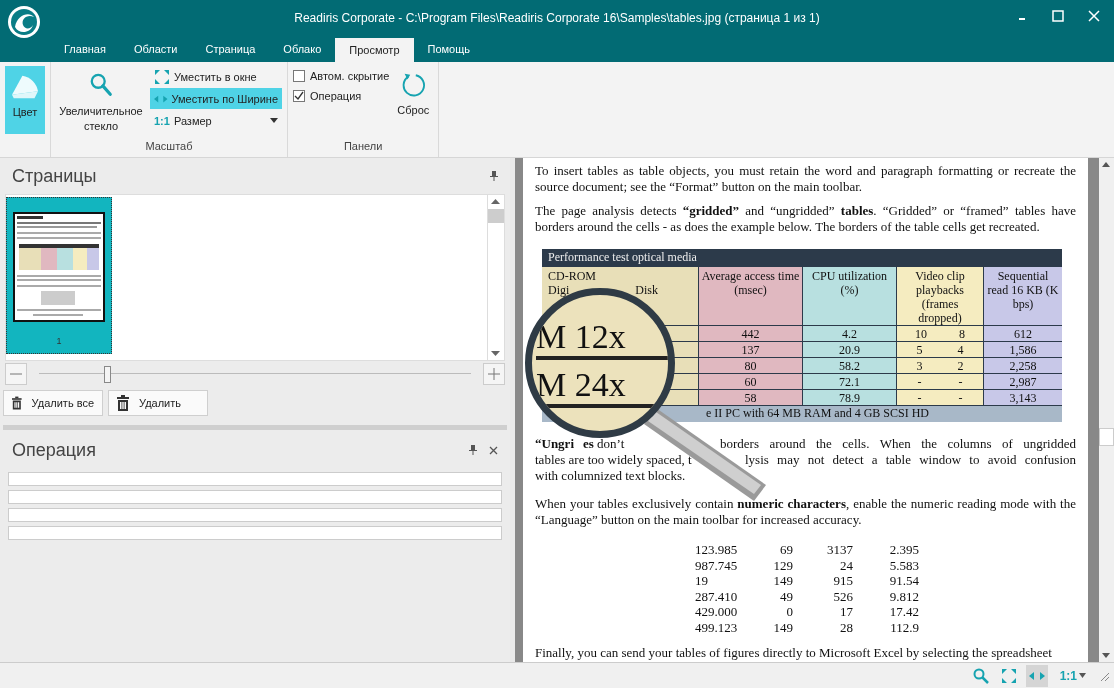 Image resolution: width=1114 pixels, height=688 pixels. I want to click on magnifier-button: Увеличительное стекло, so click(101, 102).